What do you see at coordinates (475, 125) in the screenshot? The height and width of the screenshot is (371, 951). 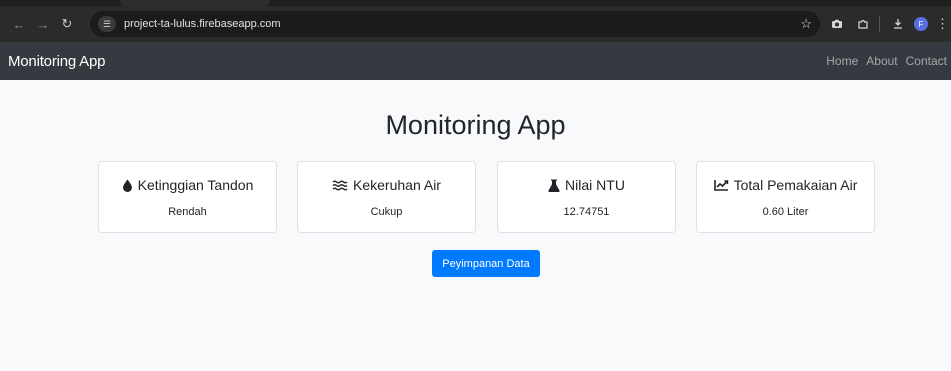 I see `page-title: Monitoring App` at bounding box center [475, 125].